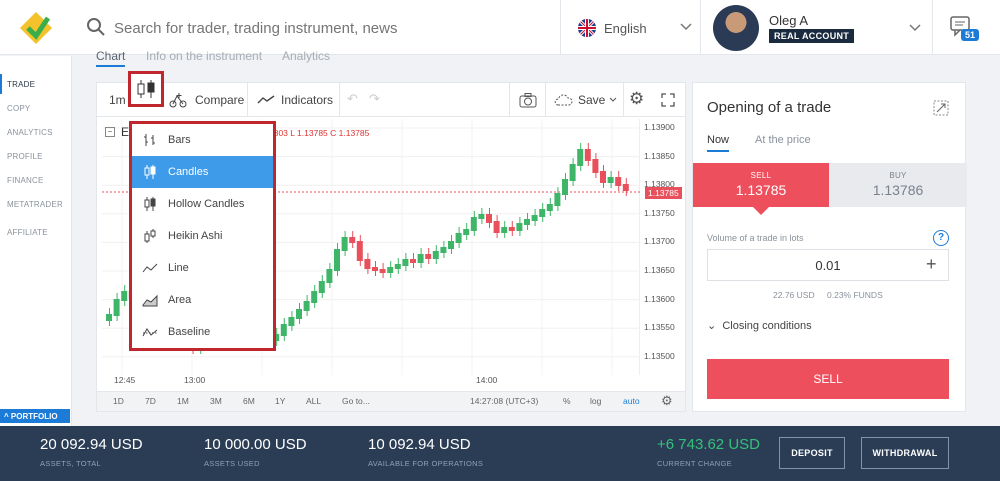 This screenshot has height=481, width=1000. I want to click on buy-price-box: BUY 1.13786, so click(898, 185).